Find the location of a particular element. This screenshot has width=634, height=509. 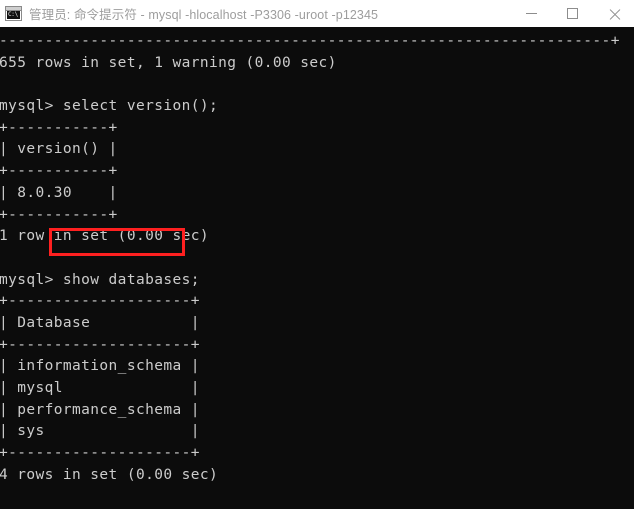

maximize-icon is located at coordinates (572, 13).